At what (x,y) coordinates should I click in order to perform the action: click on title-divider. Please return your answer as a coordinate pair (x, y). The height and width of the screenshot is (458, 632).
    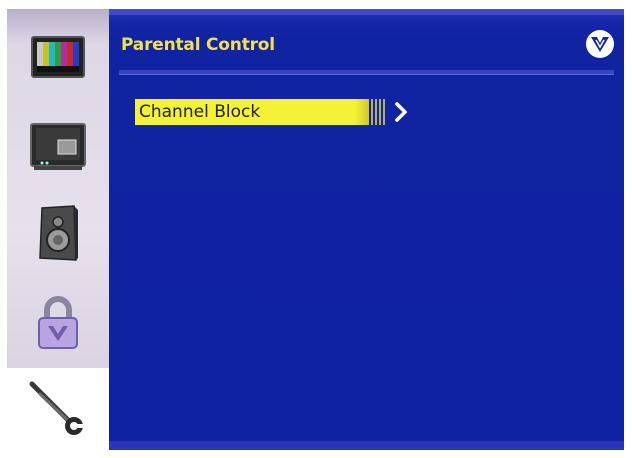
    Looking at the image, I should click on (366, 72).